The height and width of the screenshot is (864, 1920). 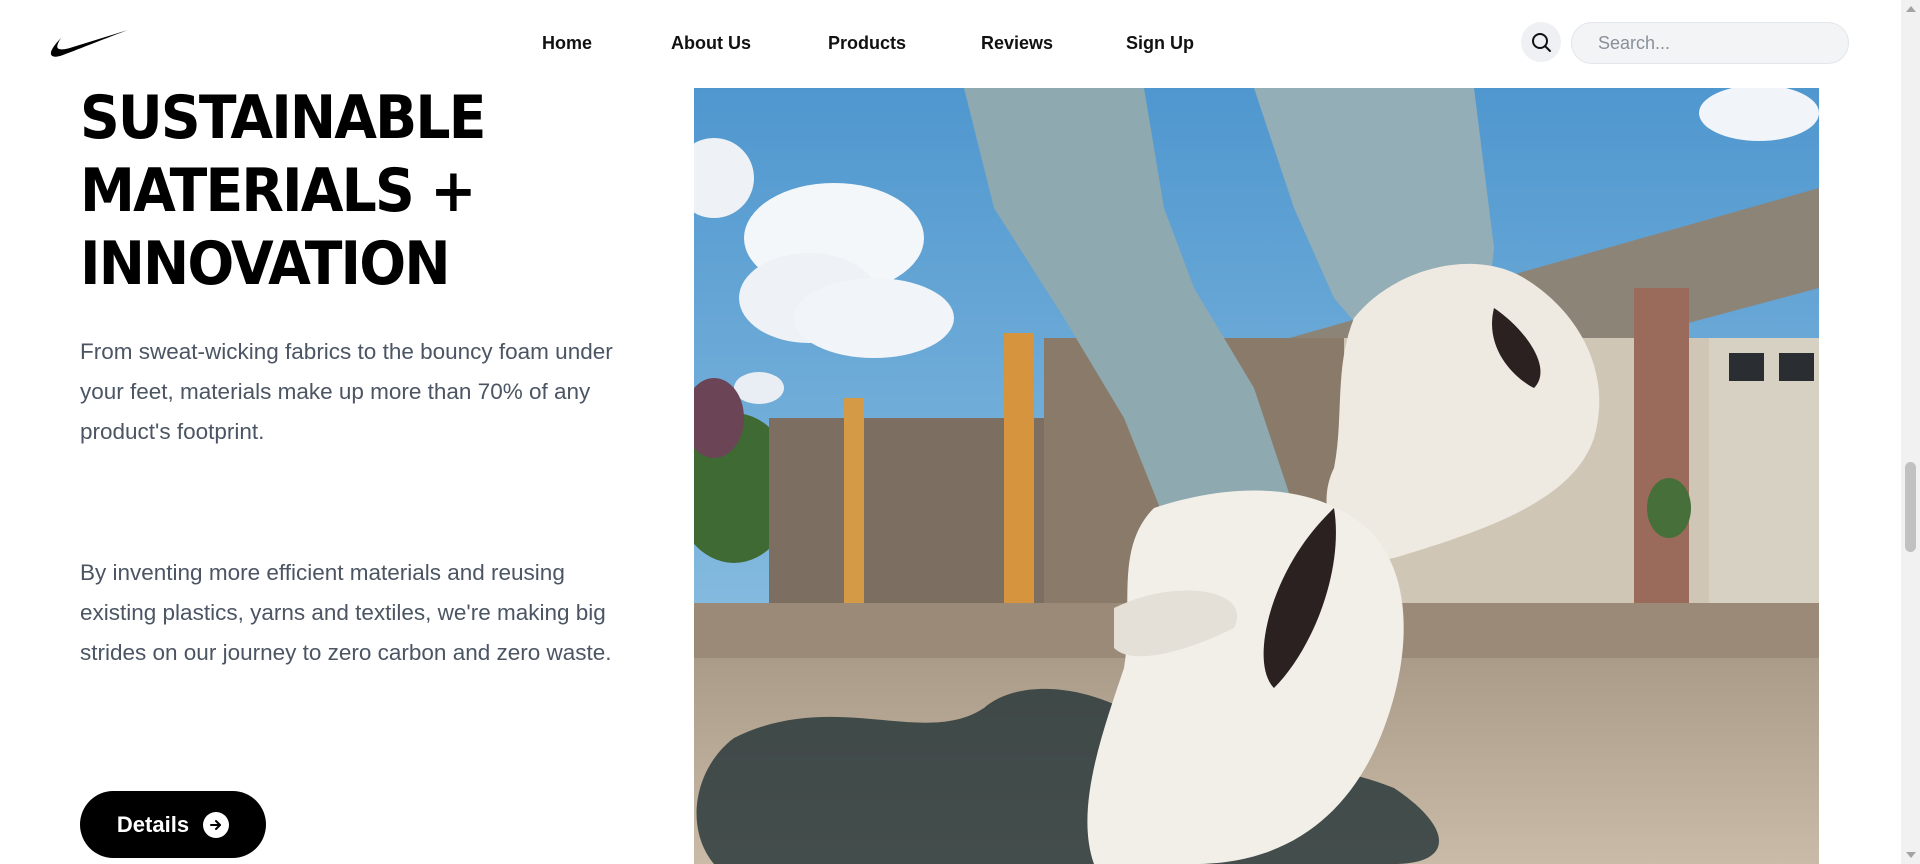 What do you see at coordinates (1911, 9) in the screenshot?
I see `scroll-up-arrow-icon` at bounding box center [1911, 9].